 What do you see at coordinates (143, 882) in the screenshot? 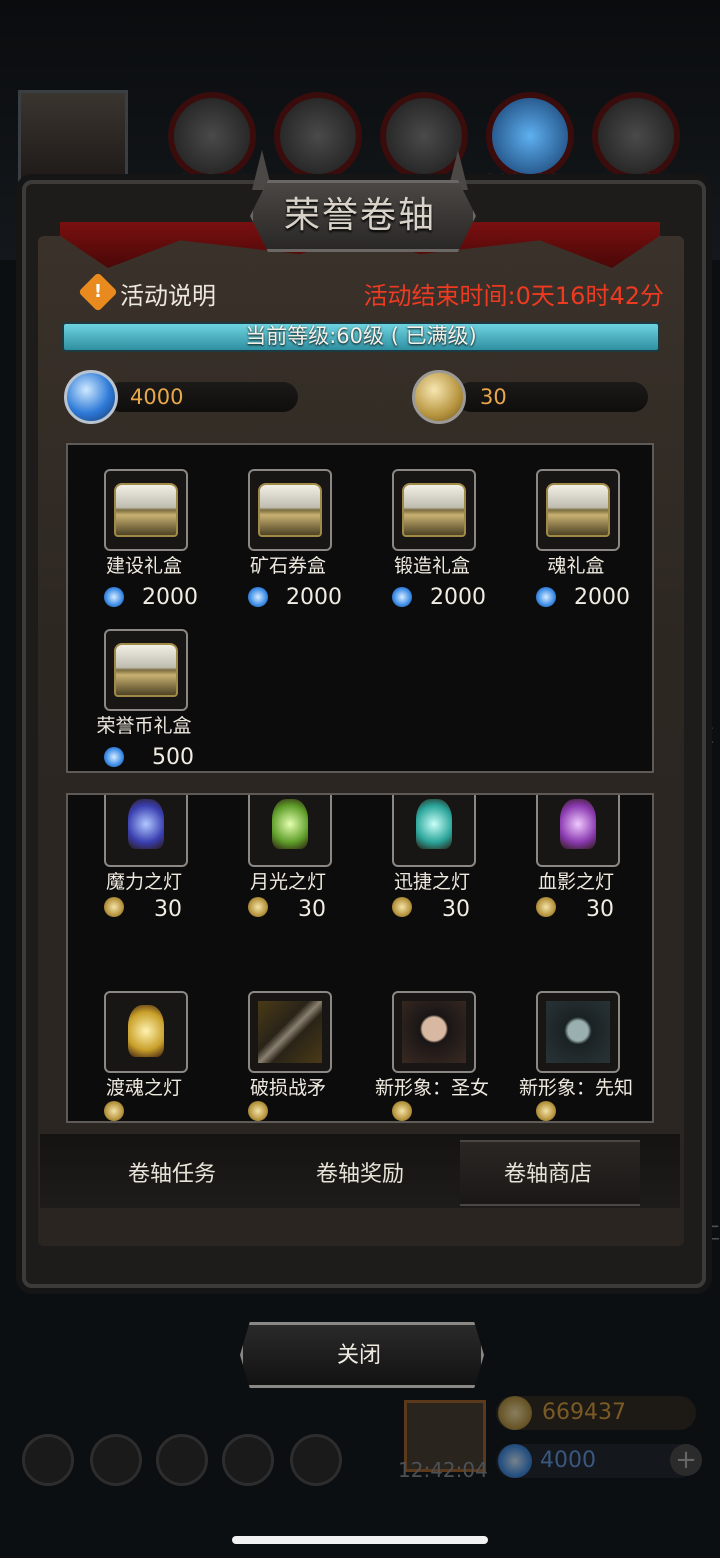
I see `shop-item-name: 魔力之灯` at bounding box center [143, 882].